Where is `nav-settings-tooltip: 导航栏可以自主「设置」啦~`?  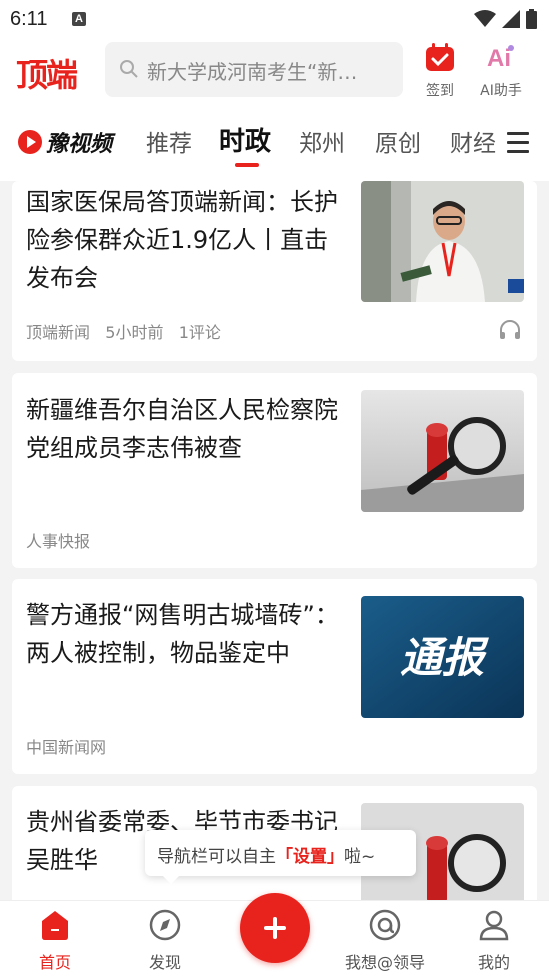
nav-settings-tooltip: 导航栏可以自主「设置」啦~ is located at coordinates (280, 857).